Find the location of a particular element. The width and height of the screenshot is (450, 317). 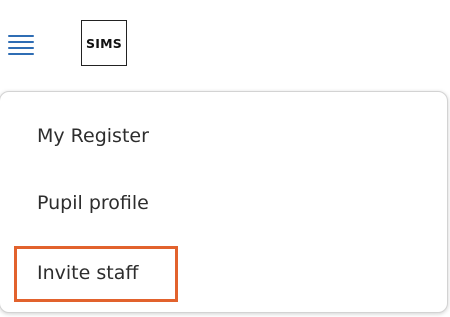

menu-item-invite-staff: Invite staff is located at coordinates (87, 273).